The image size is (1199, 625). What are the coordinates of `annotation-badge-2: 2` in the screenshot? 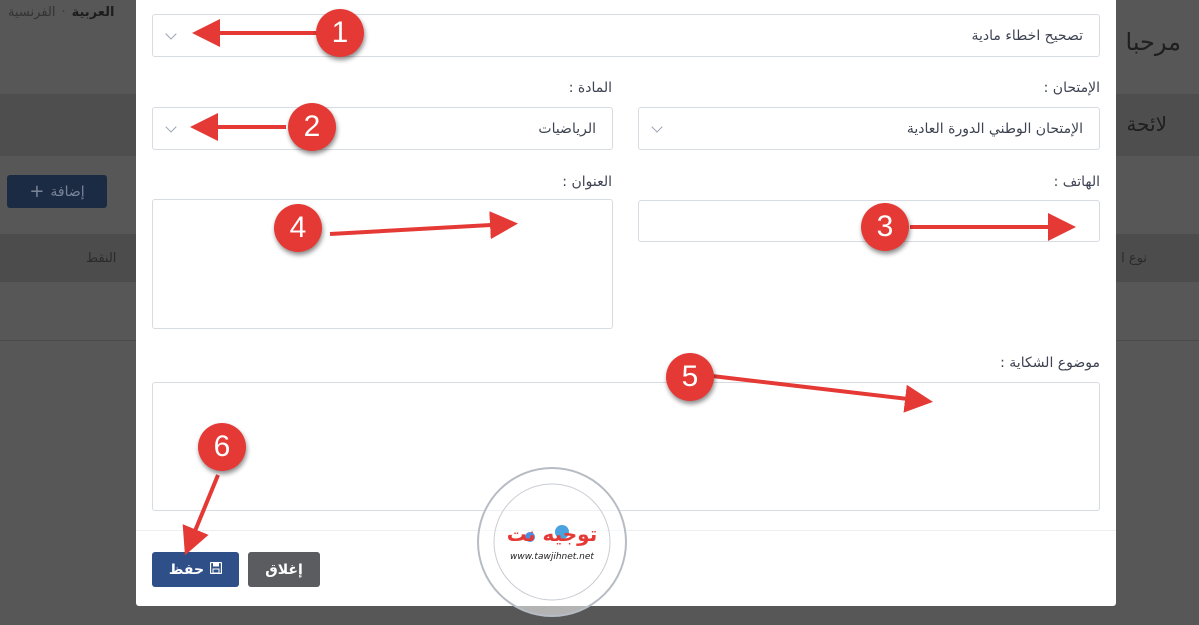 It's located at (312, 127).